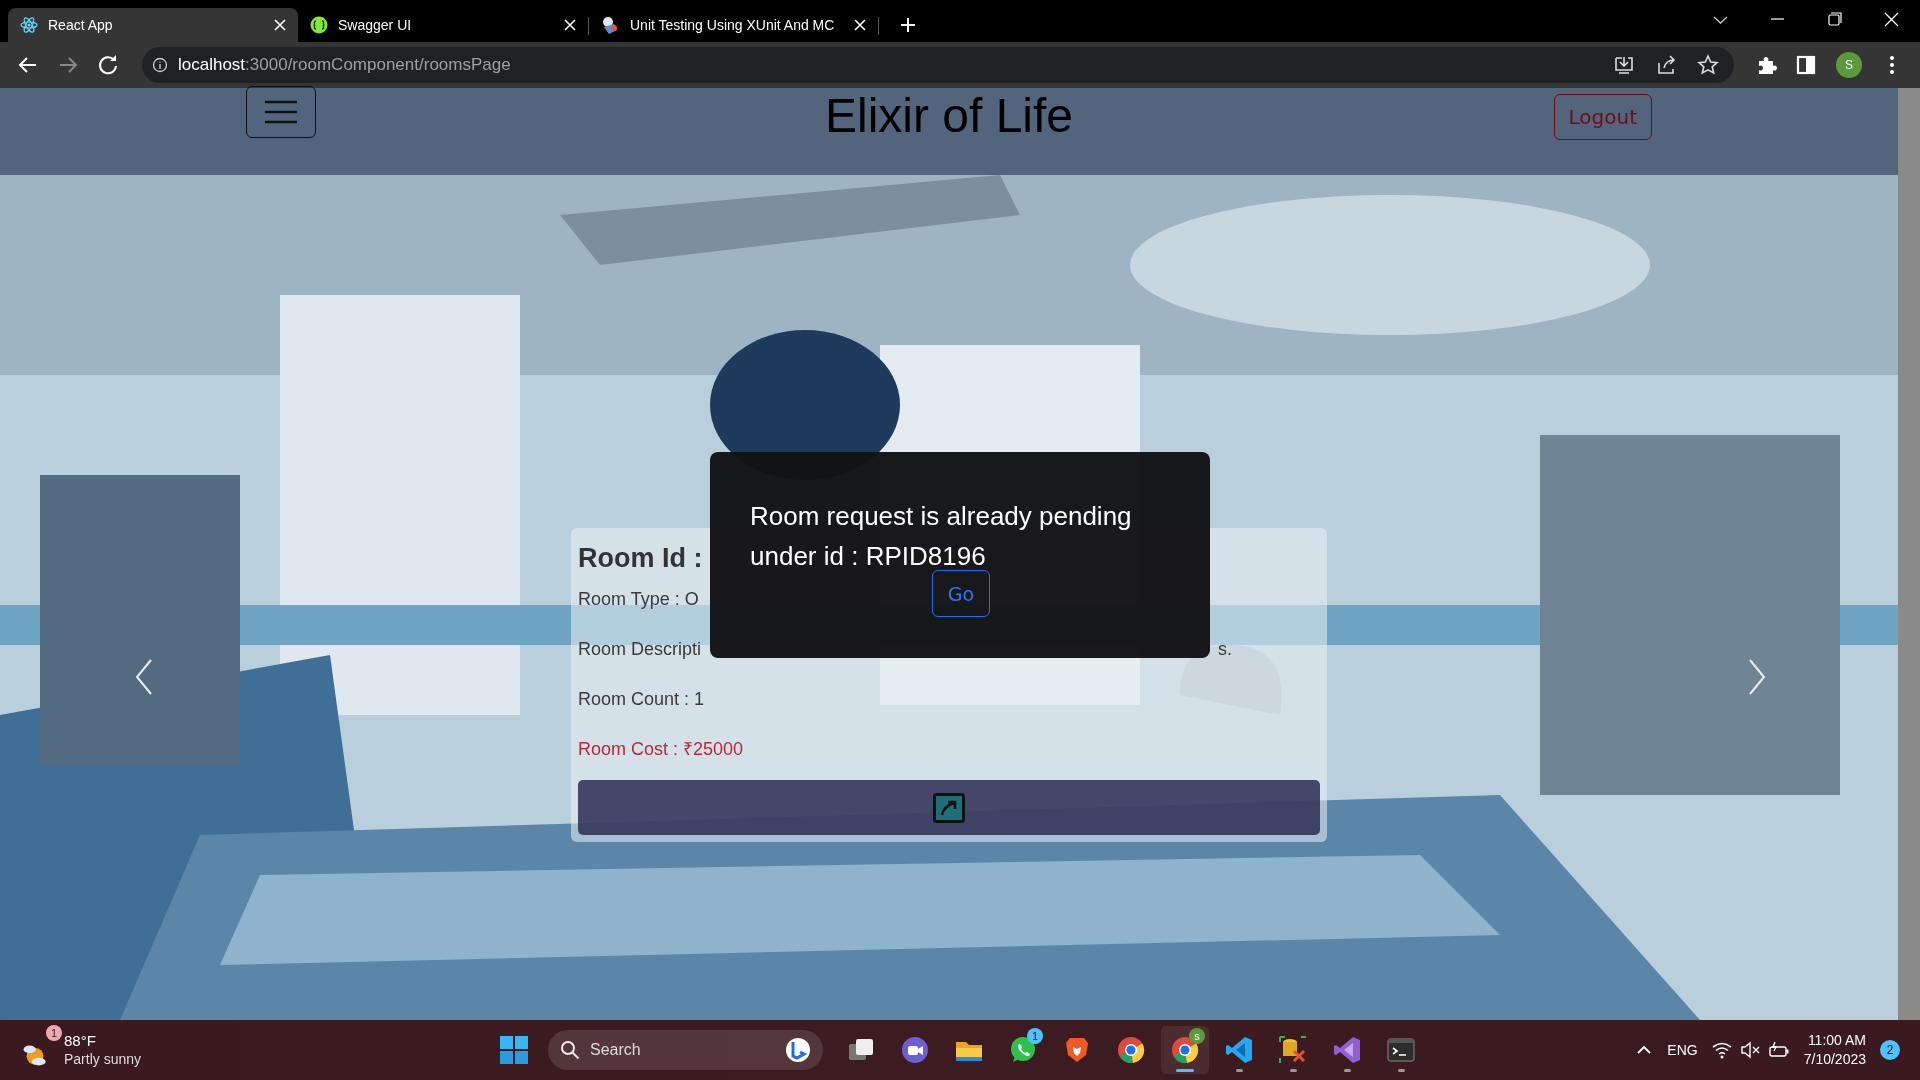  What do you see at coordinates (661, 749) in the screenshot?
I see `room-cost: Room Cost : ₹25000` at bounding box center [661, 749].